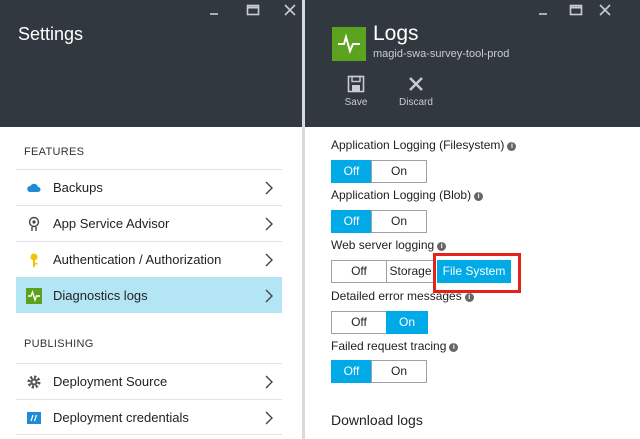  Describe the element at coordinates (78, 187) in the screenshot. I see `settings-item-label: Backups` at that location.